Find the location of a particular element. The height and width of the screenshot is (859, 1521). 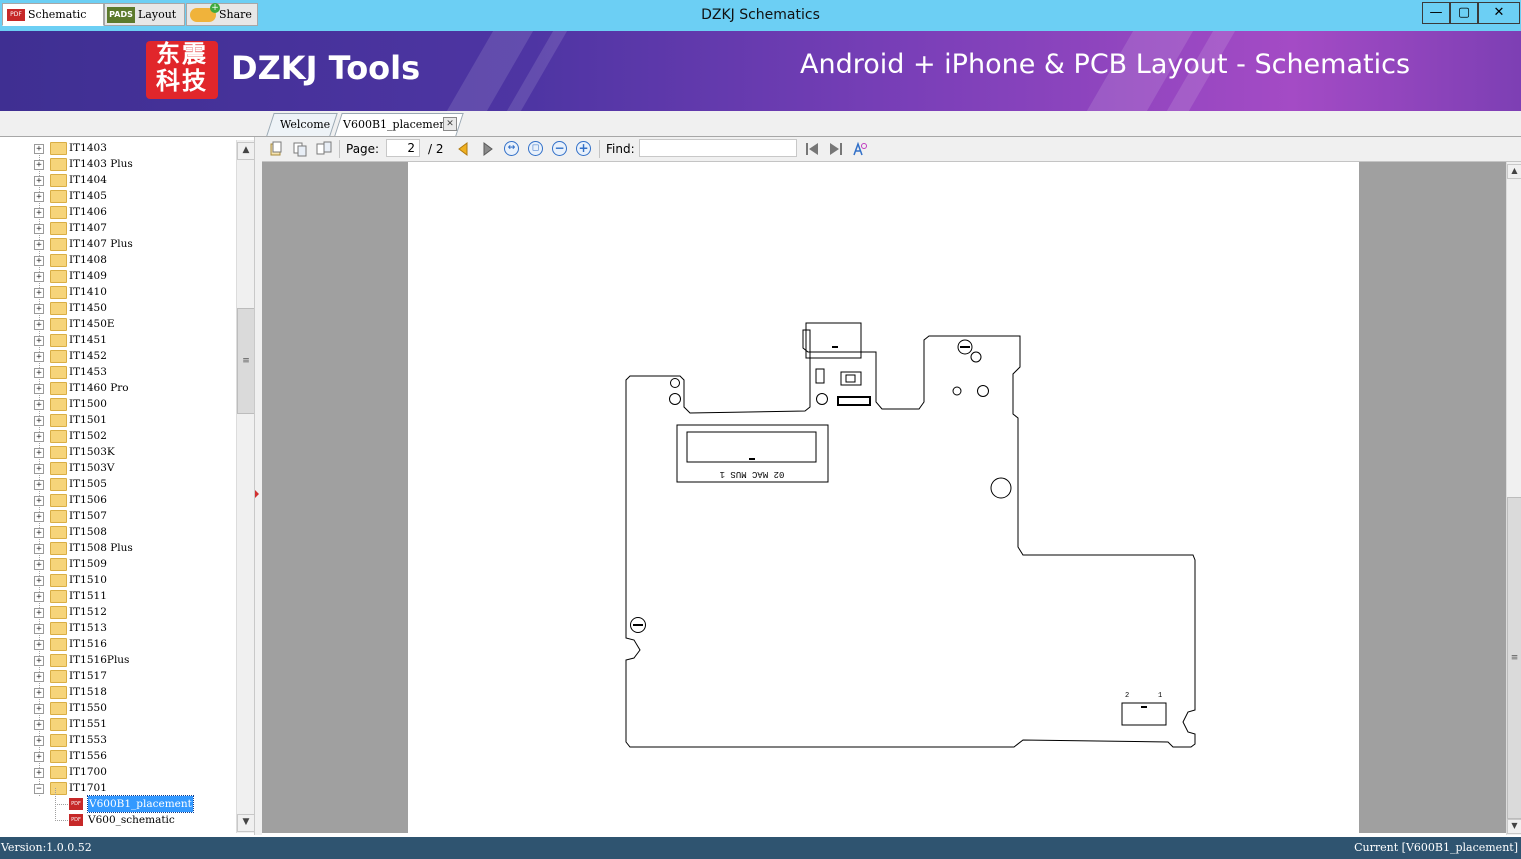

tree-folder-item: + IT1450E is located at coordinates (118, 324).